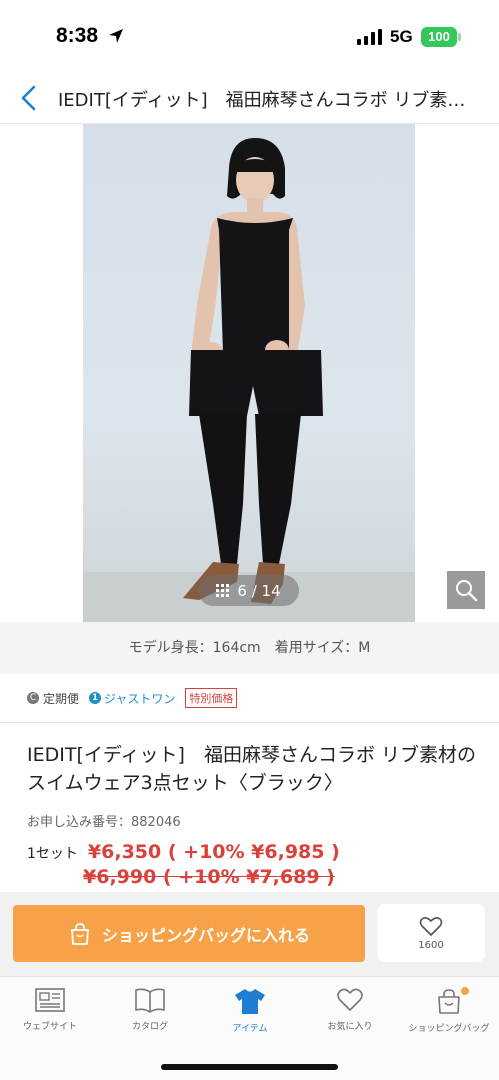  I want to click on tab-catalog: カタログ, so click(150, 1015).